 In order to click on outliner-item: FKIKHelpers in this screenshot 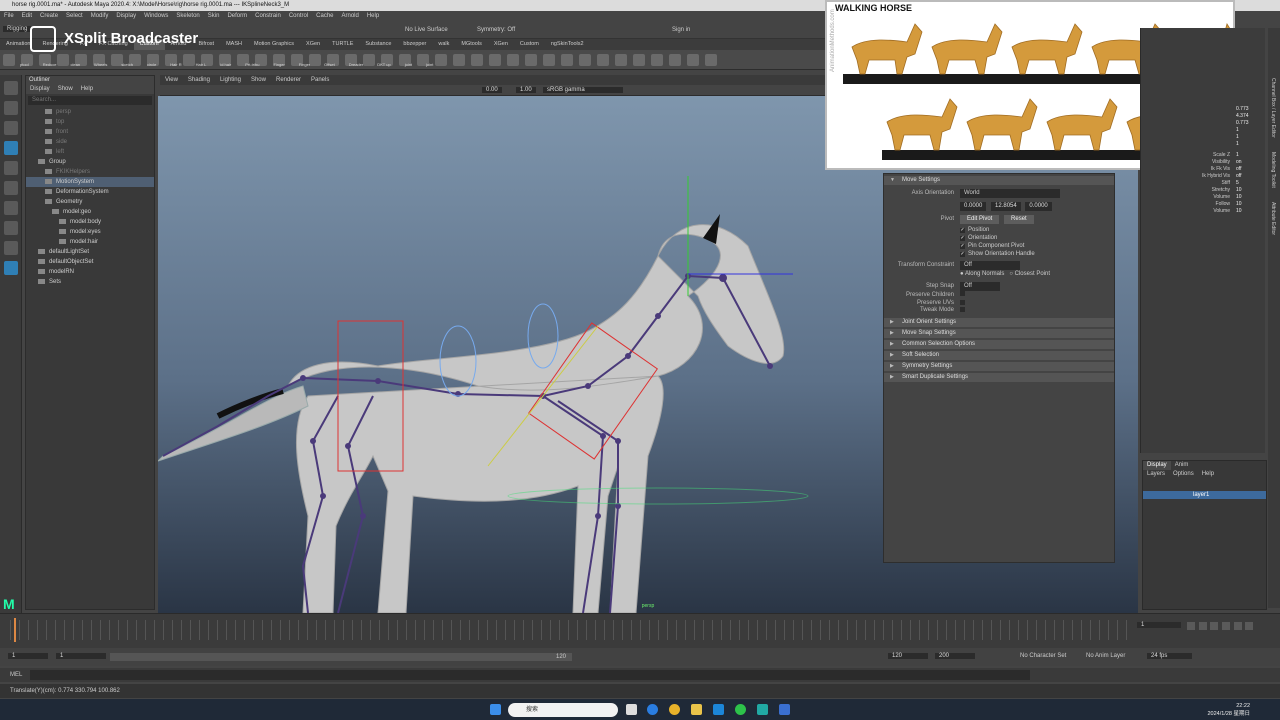, I will do `click(90, 172)`.